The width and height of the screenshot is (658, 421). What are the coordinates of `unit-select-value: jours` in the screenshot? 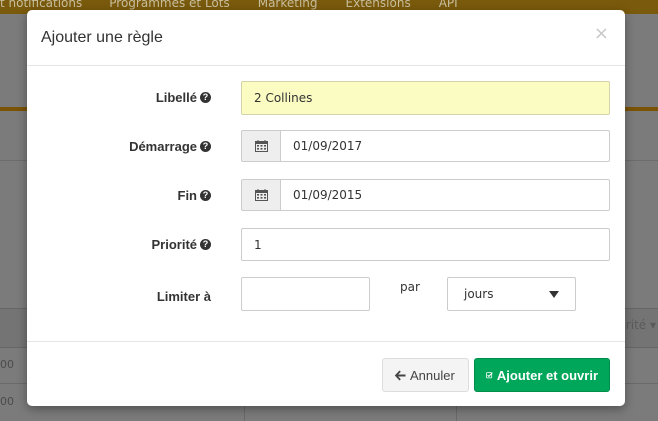 It's located at (479, 294).